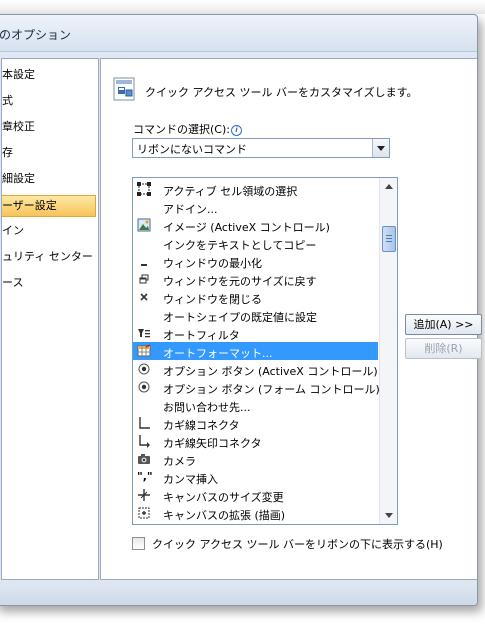  What do you see at coordinates (443, 348) in the screenshot?
I see `remove-button: 削除(R)` at bounding box center [443, 348].